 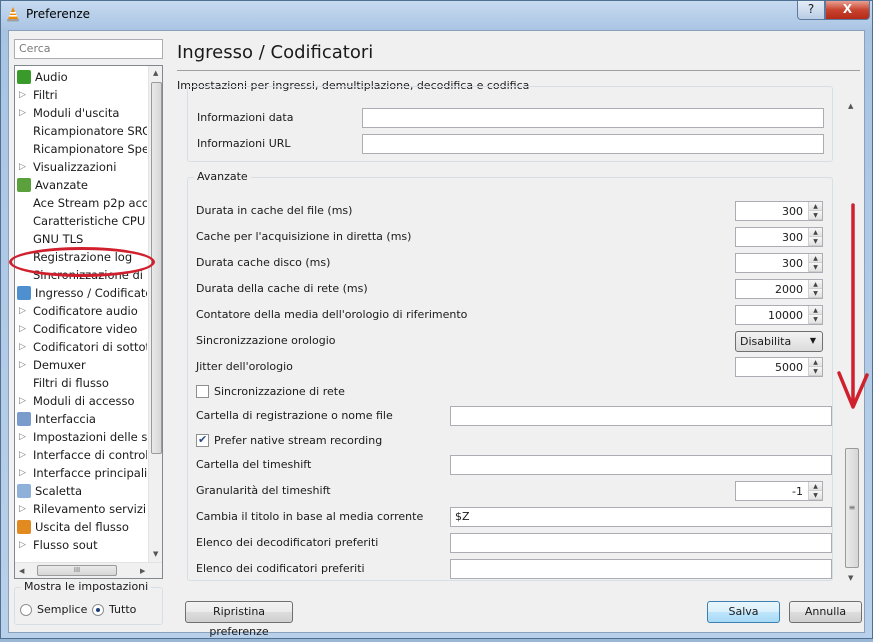 What do you see at coordinates (81, 203) in the screenshot?
I see `sidebar-item: Ace Stream p2p acce` at bounding box center [81, 203].